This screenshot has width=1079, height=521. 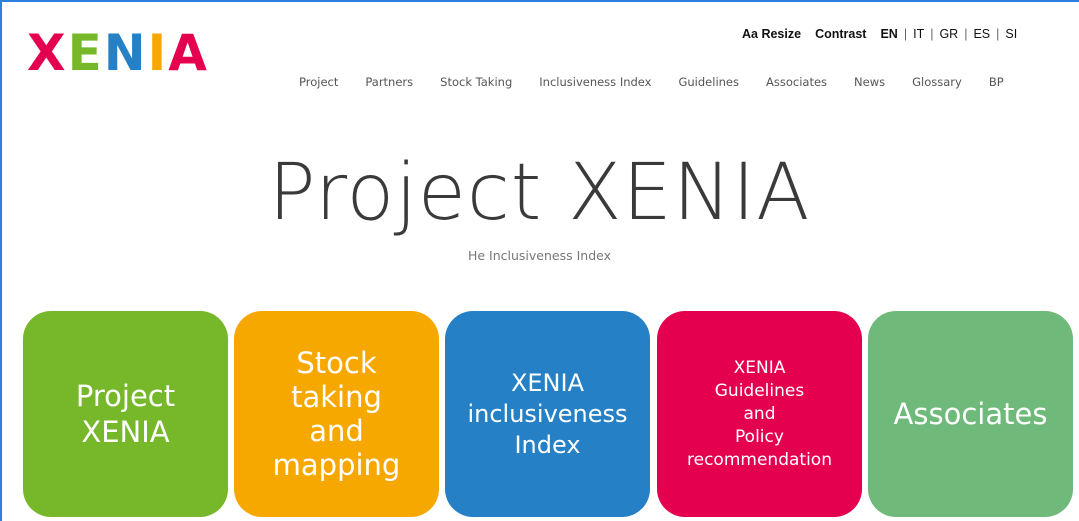 What do you see at coordinates (539, 255) in the screenshot?
I see `hero-subtitle: He Inclusiveness Index` at bounding box center [539, 255].